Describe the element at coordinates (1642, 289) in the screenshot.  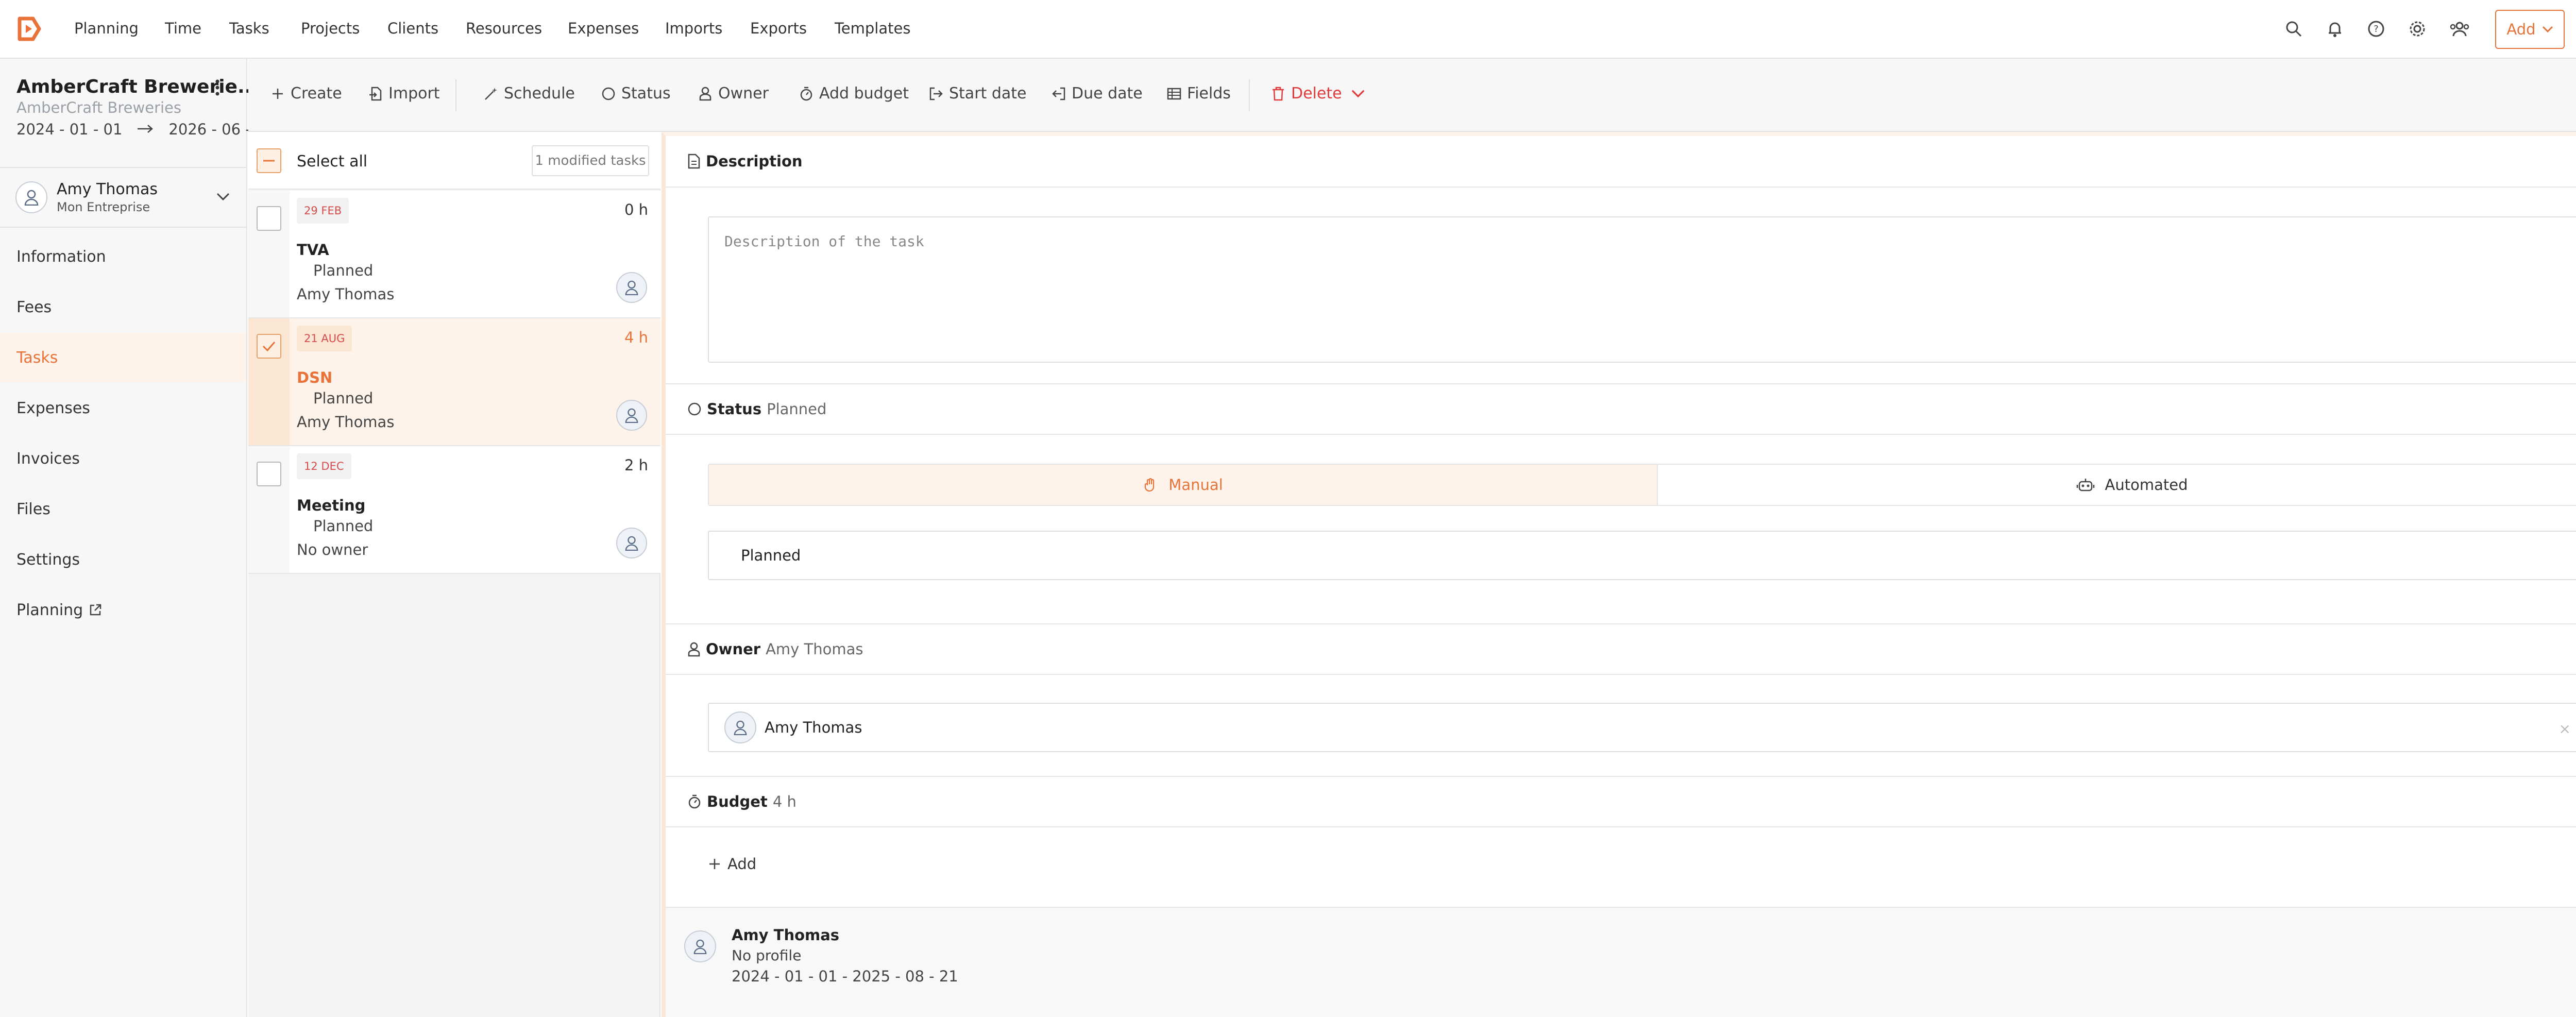
I see `description-textarea: Description of the task` at that location.